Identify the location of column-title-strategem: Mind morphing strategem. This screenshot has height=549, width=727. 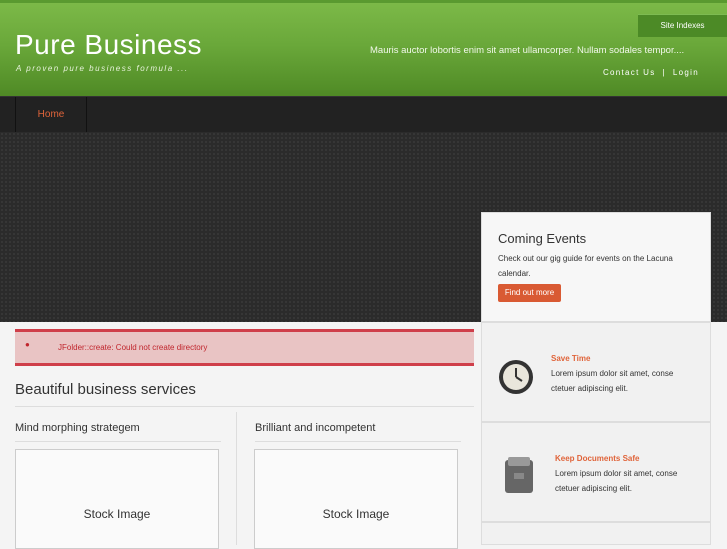
(77, 428).